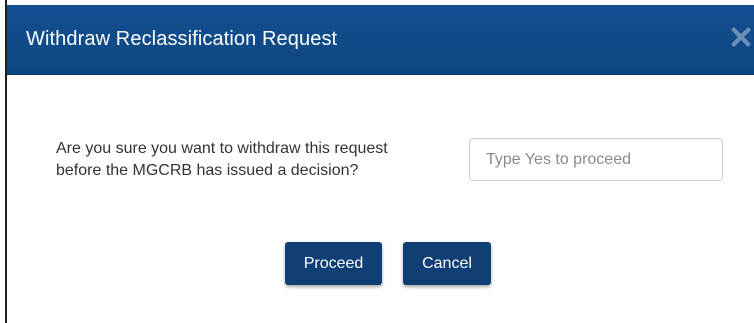 This screenshot has width=754, height=323. What do you see at coordinates (182, 39) in the screenshot?
I see `dialog-title: Withdraw Reclassification Request` at bounding box center [182, 39].